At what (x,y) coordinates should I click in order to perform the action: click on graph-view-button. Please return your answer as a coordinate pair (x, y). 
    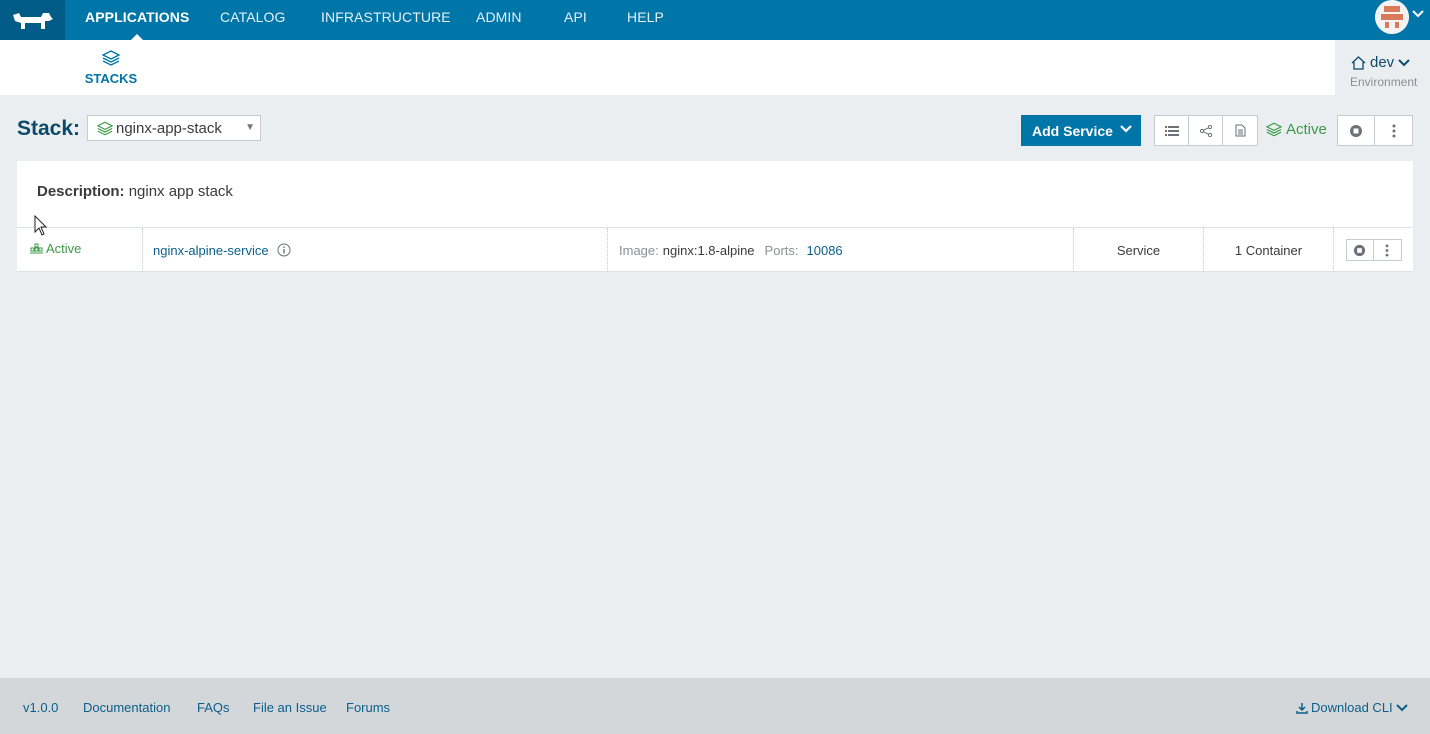
    Looking at the image, I should click on (1206, 130).